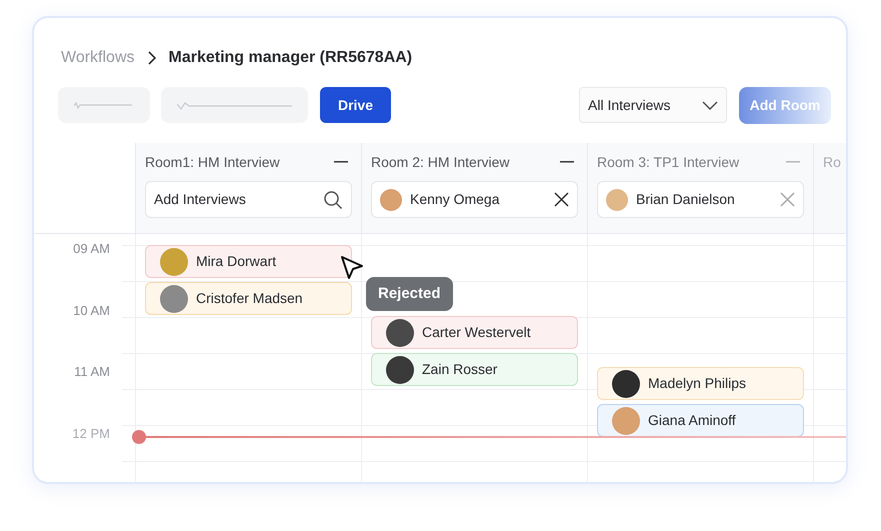 The width and height of the screenshot is (881, 531). Describe the element at coordinates (409, 294) in the screenshot. I see `tooltip: Rejected` at that location.